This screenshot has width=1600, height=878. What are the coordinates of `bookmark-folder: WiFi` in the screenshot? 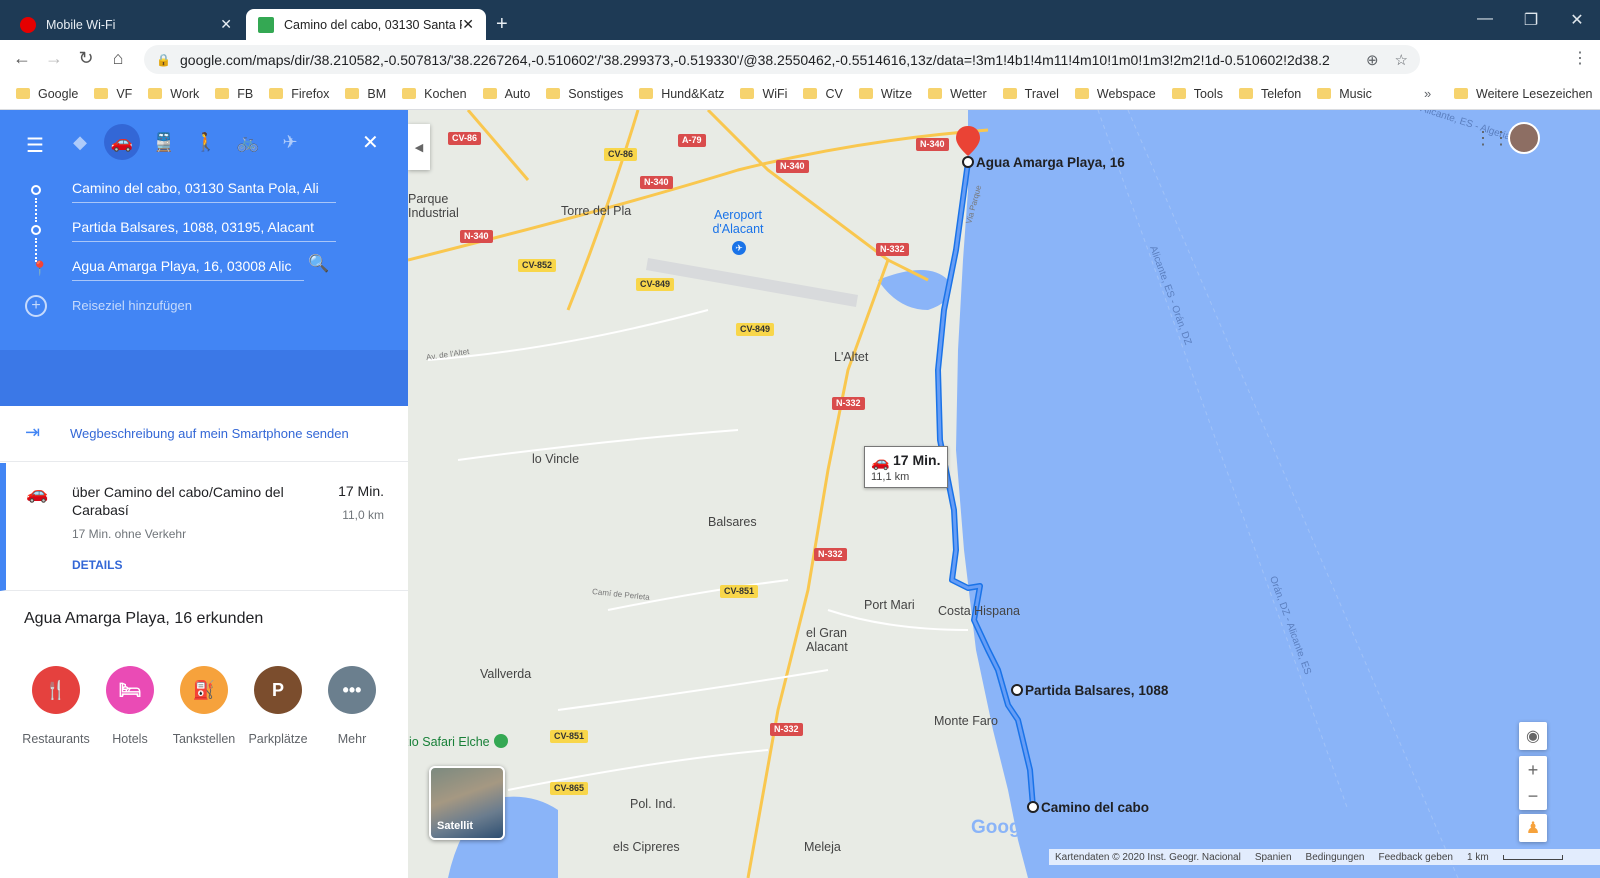 It's located at (763, 94).